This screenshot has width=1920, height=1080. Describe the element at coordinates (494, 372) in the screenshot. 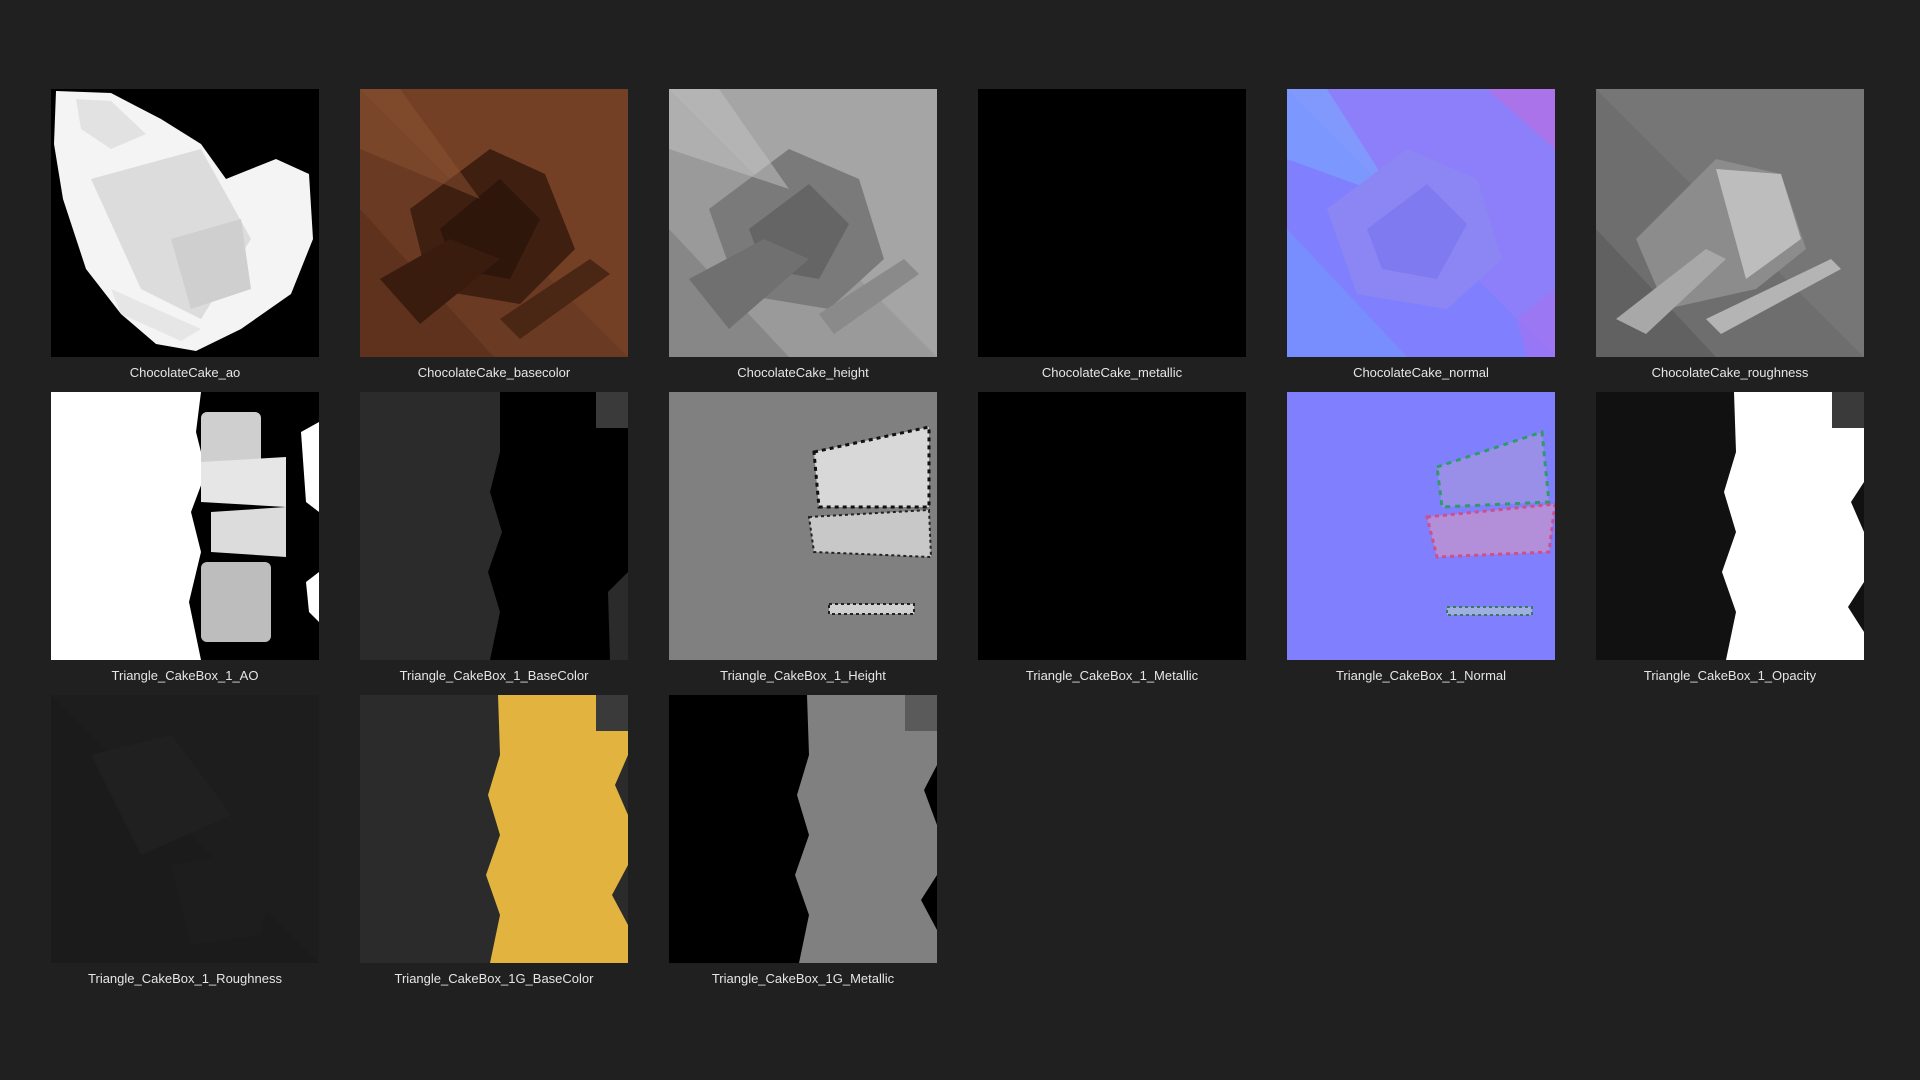

I see `file-name: ChocolateCake_basecolor` at that location.